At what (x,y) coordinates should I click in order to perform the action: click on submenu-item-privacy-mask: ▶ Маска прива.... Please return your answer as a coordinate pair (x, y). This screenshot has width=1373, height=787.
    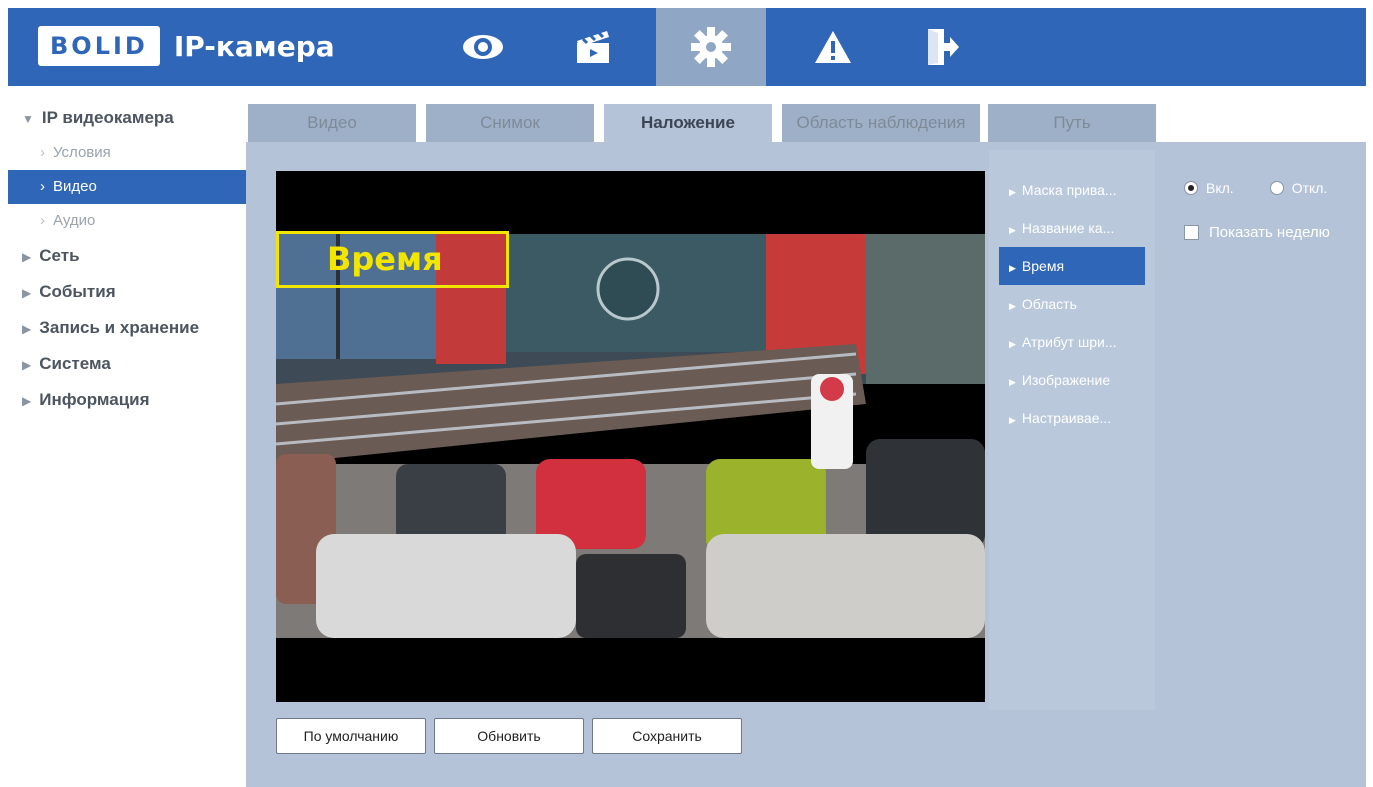
    Looking at the image, I should click on (1072, 190).